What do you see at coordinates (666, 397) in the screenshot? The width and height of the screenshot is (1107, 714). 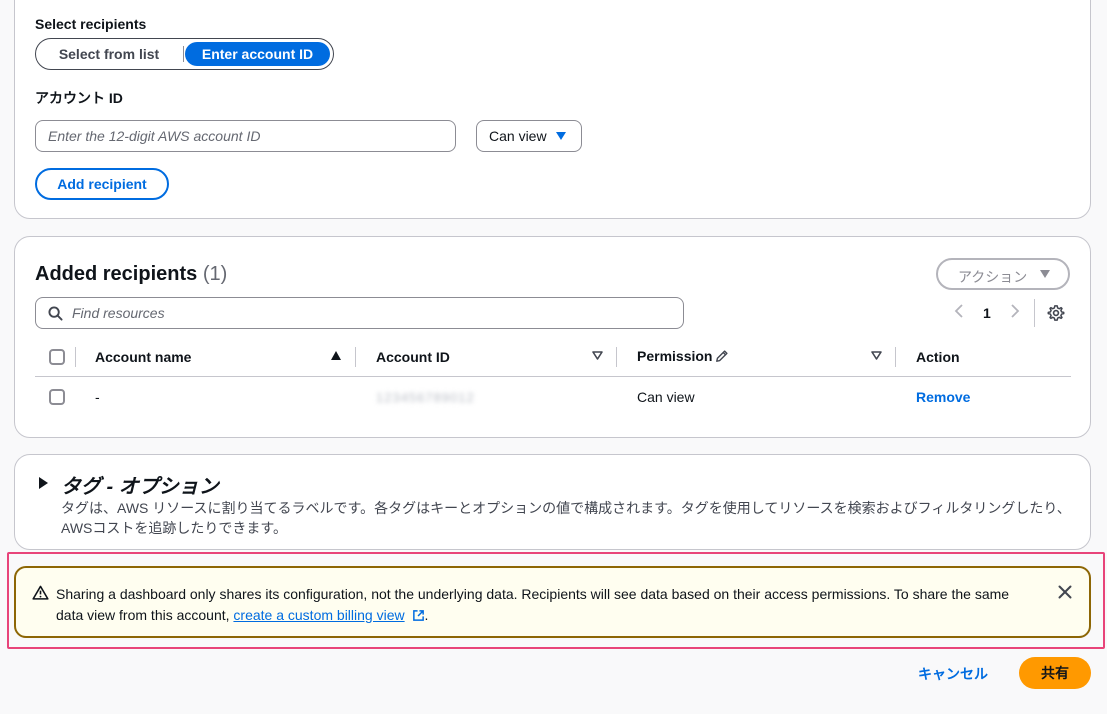 I see `cell-permission: Can view` at bounding box center [666, 397].